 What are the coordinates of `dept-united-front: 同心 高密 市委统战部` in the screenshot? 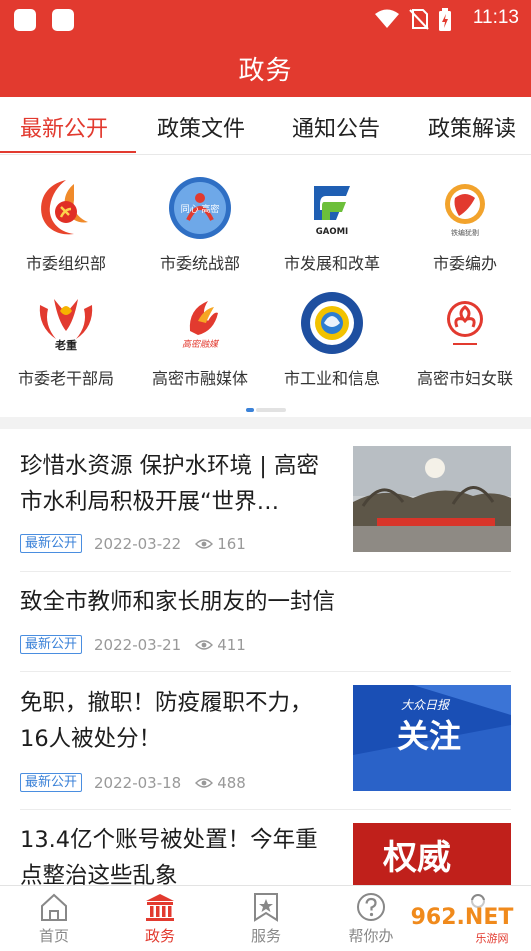 It's located at (200, 225).